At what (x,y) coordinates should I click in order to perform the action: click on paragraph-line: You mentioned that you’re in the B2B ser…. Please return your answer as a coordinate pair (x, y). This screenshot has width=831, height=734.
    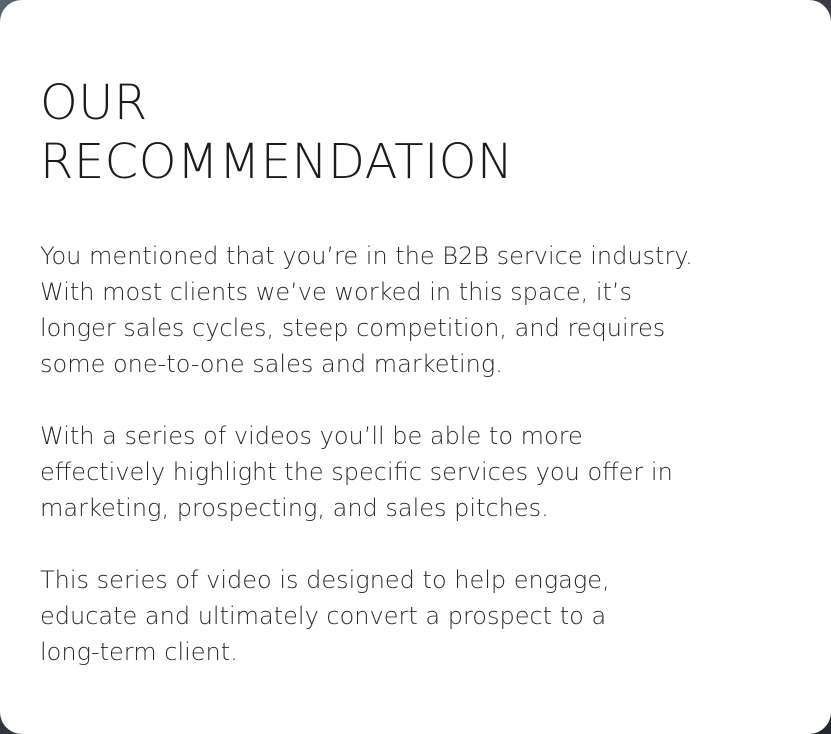
    Looking at the image, I should click on (366, 256).